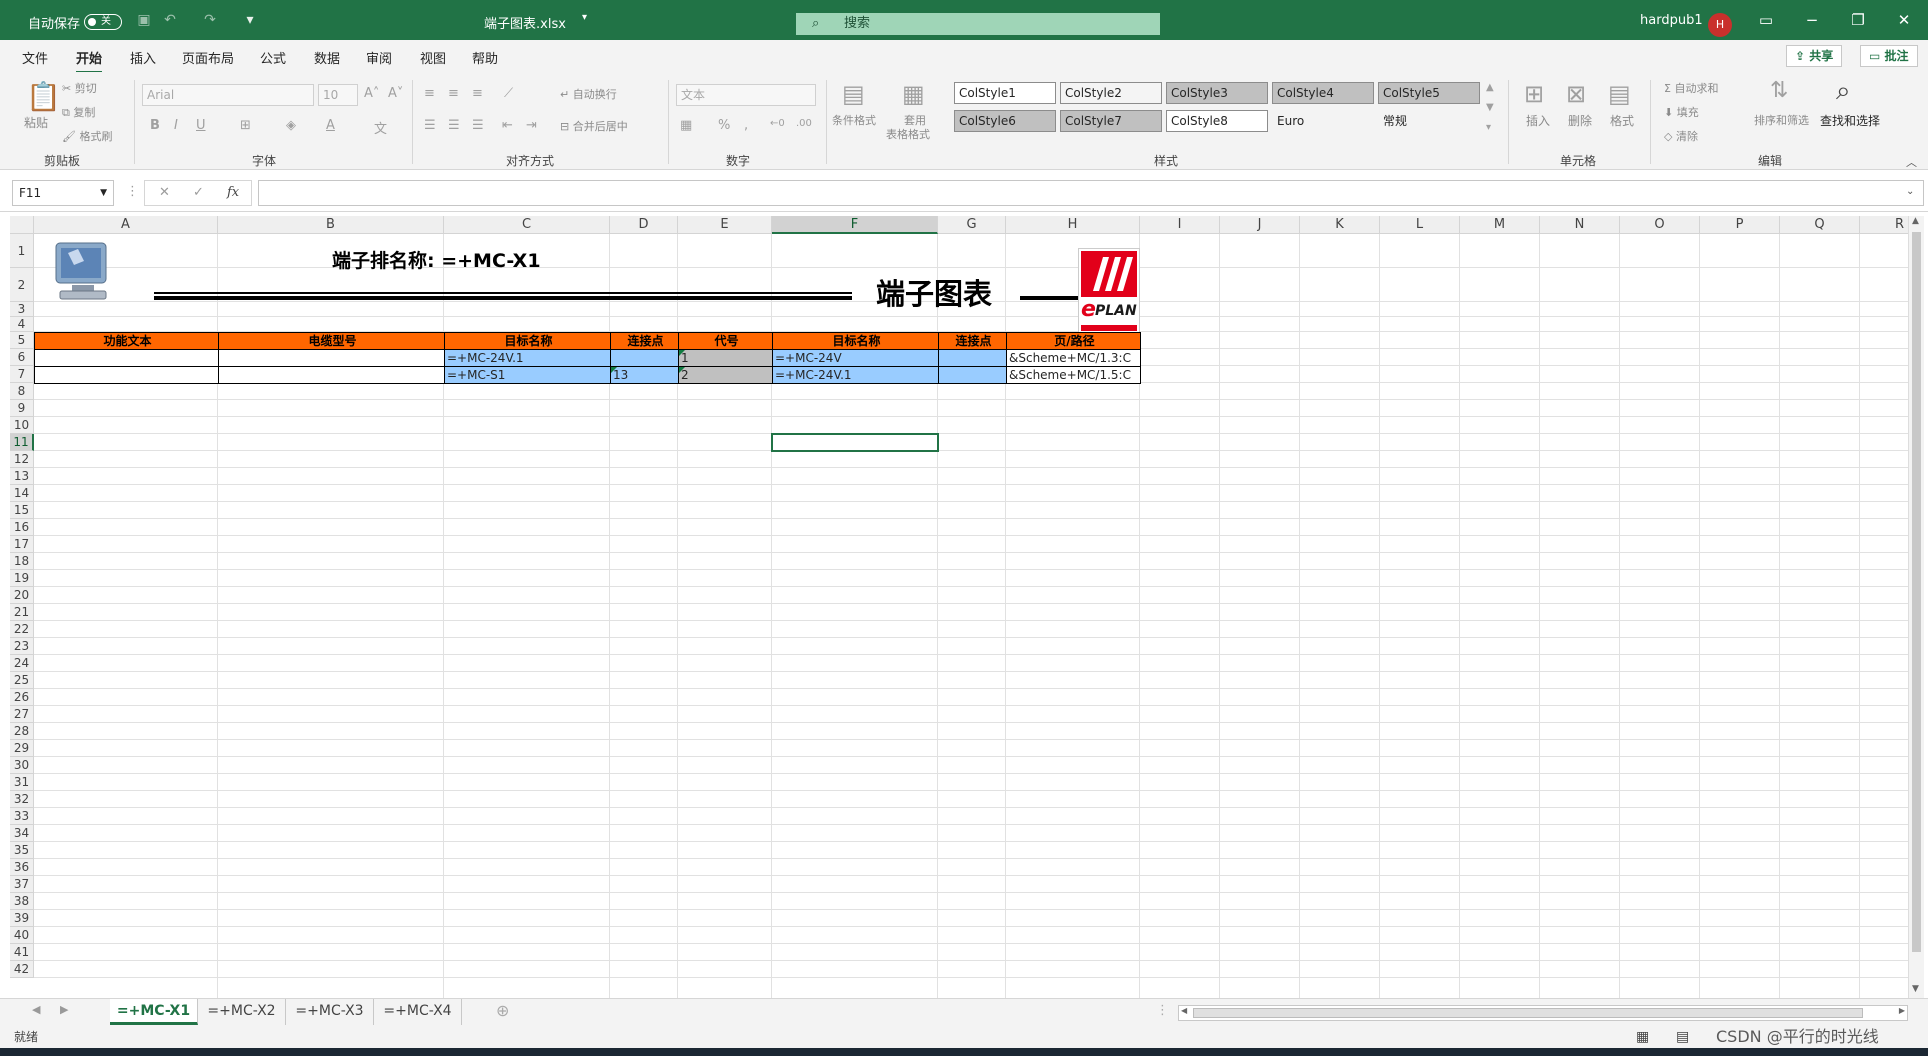 This screenshot has width=1928, height=1056. I want to click on sort-filter-icon: ⇅, so click(1779, 90).